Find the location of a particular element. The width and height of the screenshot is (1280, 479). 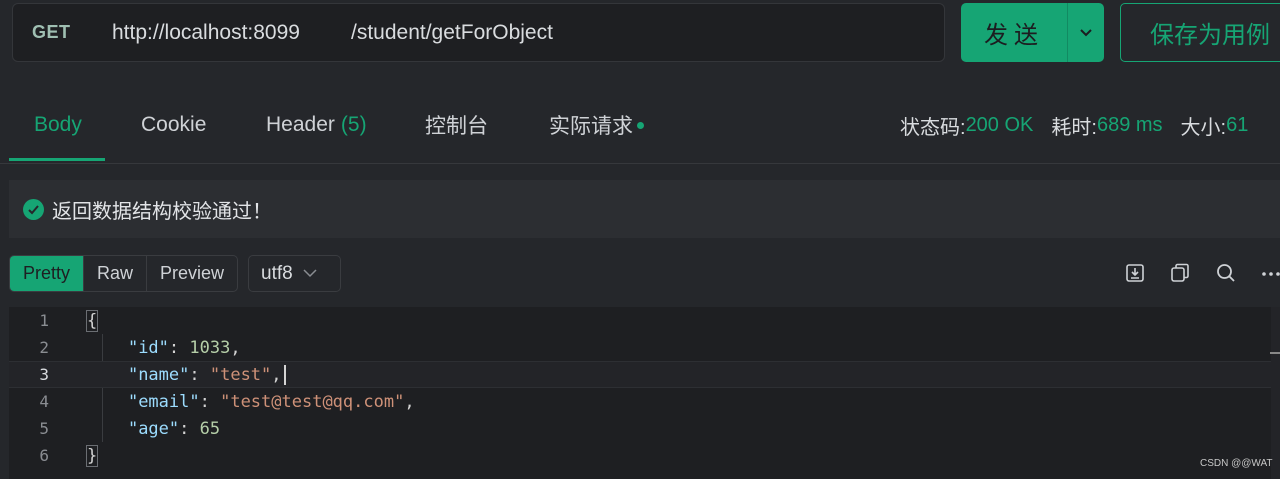

send-dropdown is located at coordinates (1086, 33).